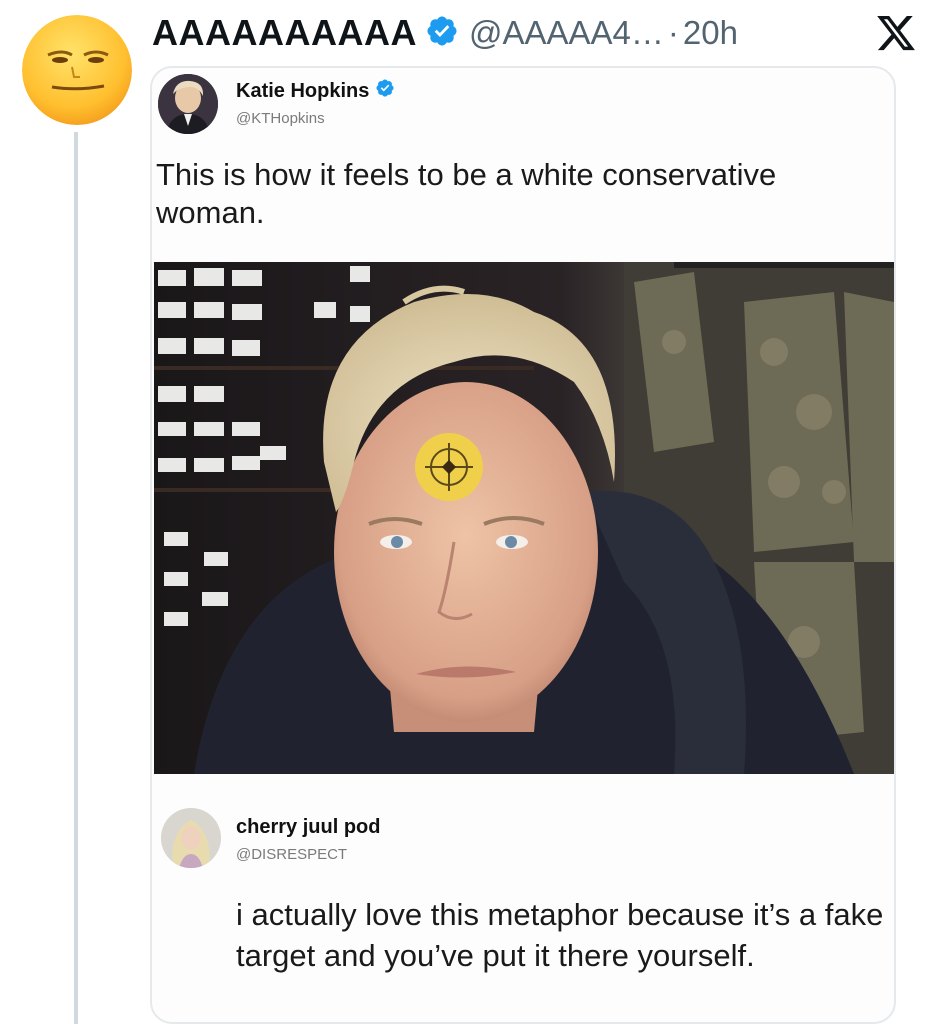 The width and height of the screenshot is (942, 1024). What do you see at coordinates (308, 827) in the screenshot?
I see `reply-author-name: cherry juul pod` at bounding box center [308, 827].